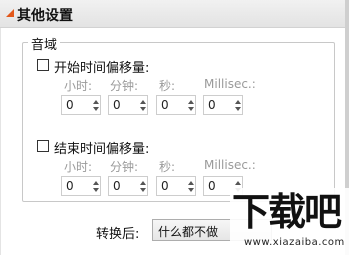 This screenshot has width=349, height=255. What do you see at coordinates (81, 105) in the screenshot?
I see `start-hours-spinner: 0` at bounding box center [81, 105].